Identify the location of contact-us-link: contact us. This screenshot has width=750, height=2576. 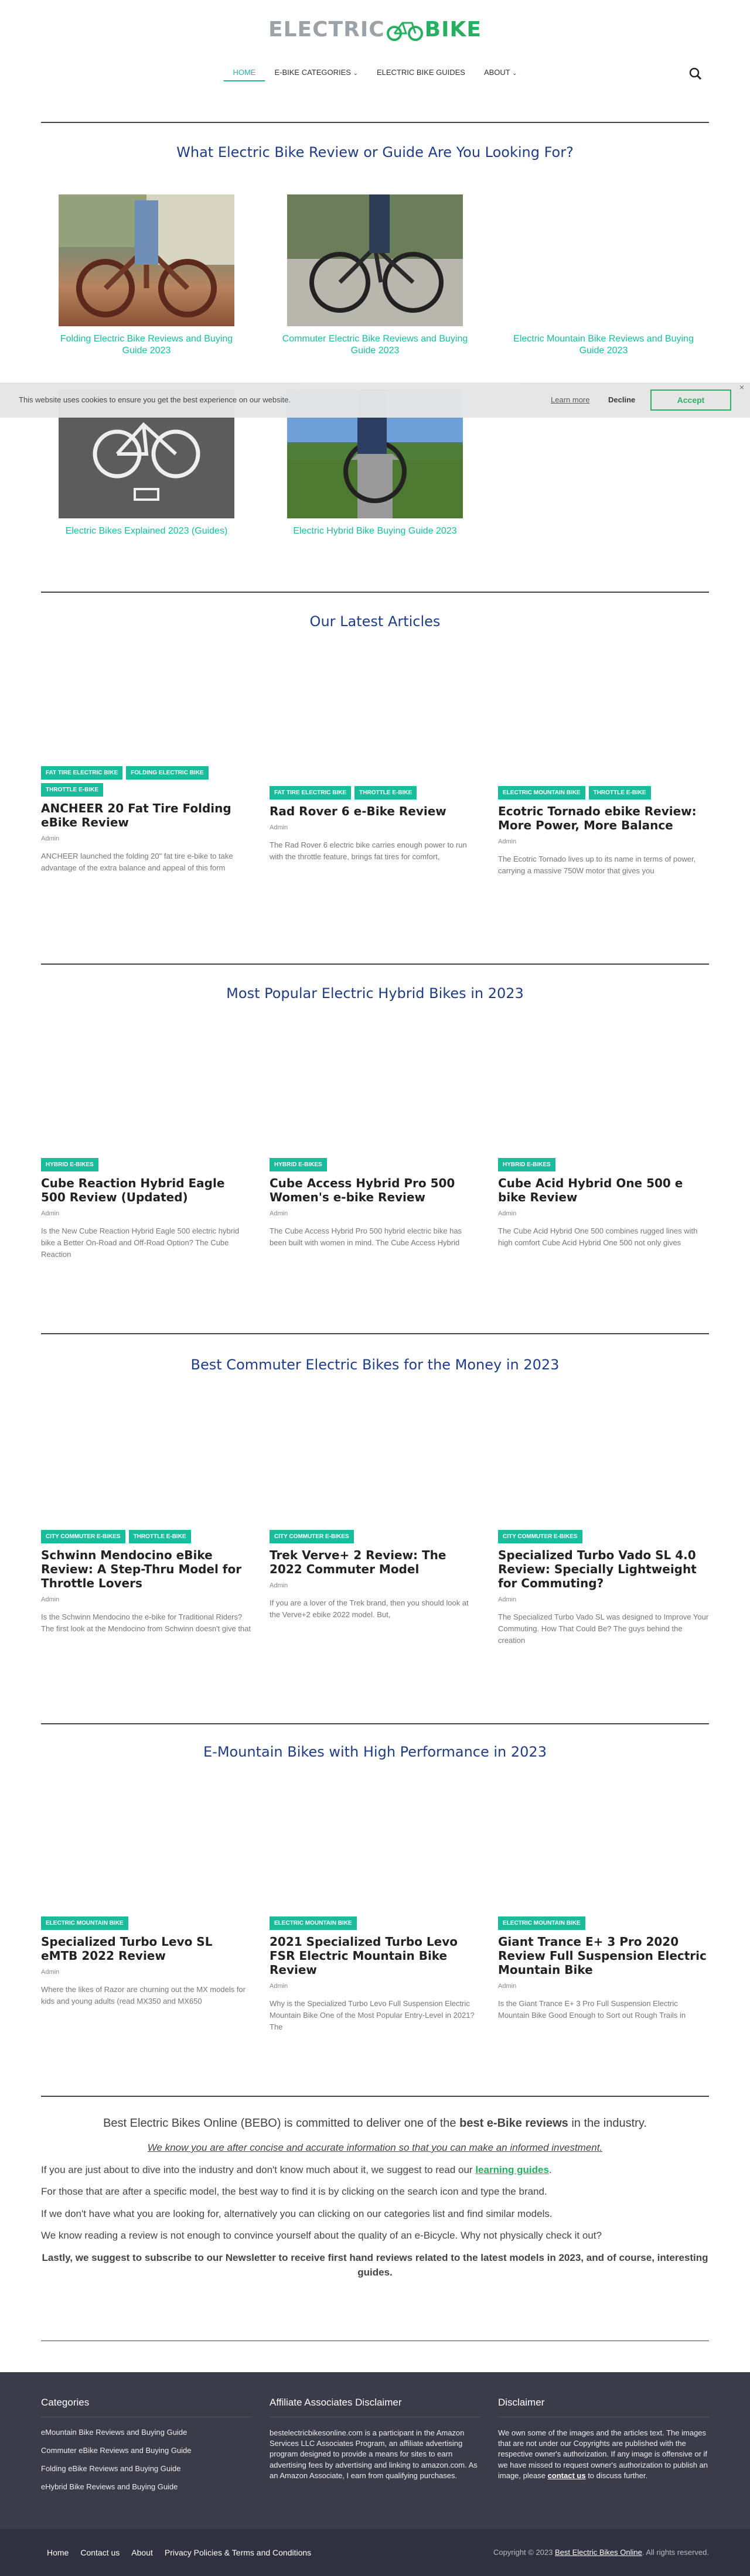
(567, 2475).